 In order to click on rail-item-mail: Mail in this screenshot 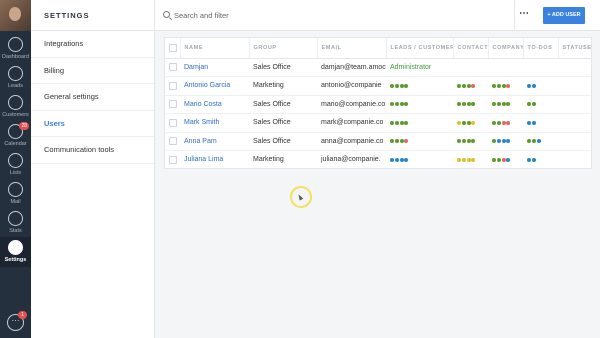, I will do `click(15, 194)`.